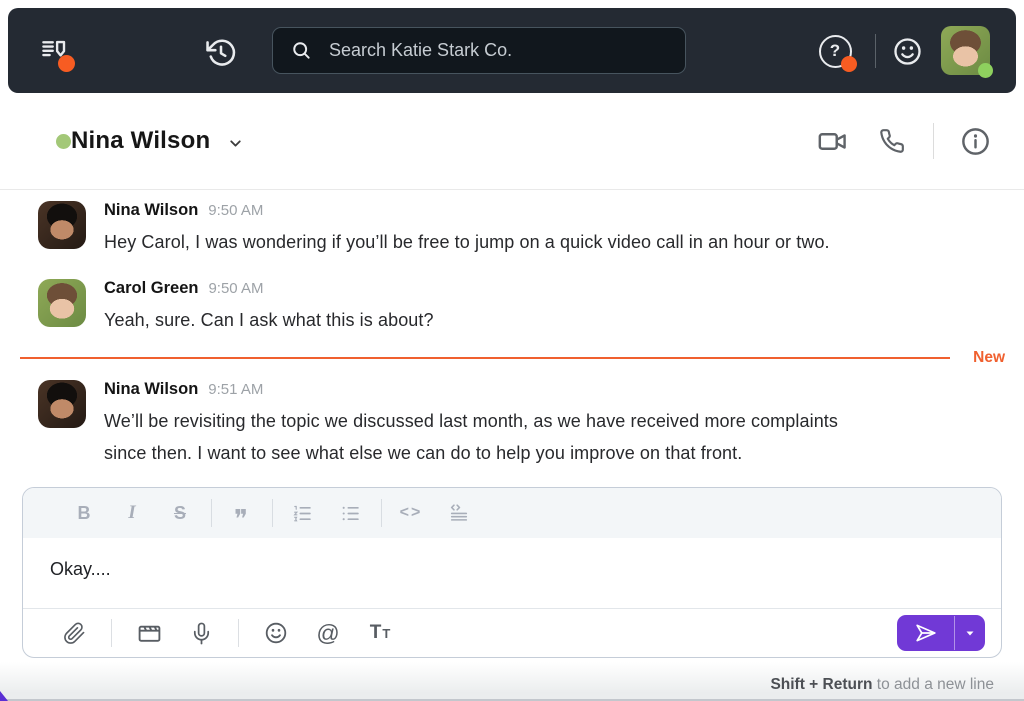 The height and width of the screenshot is (701, 1024). Describe the element at coordinates (132, 513) in the screenshot. I see `italic-icon: I` at that location.